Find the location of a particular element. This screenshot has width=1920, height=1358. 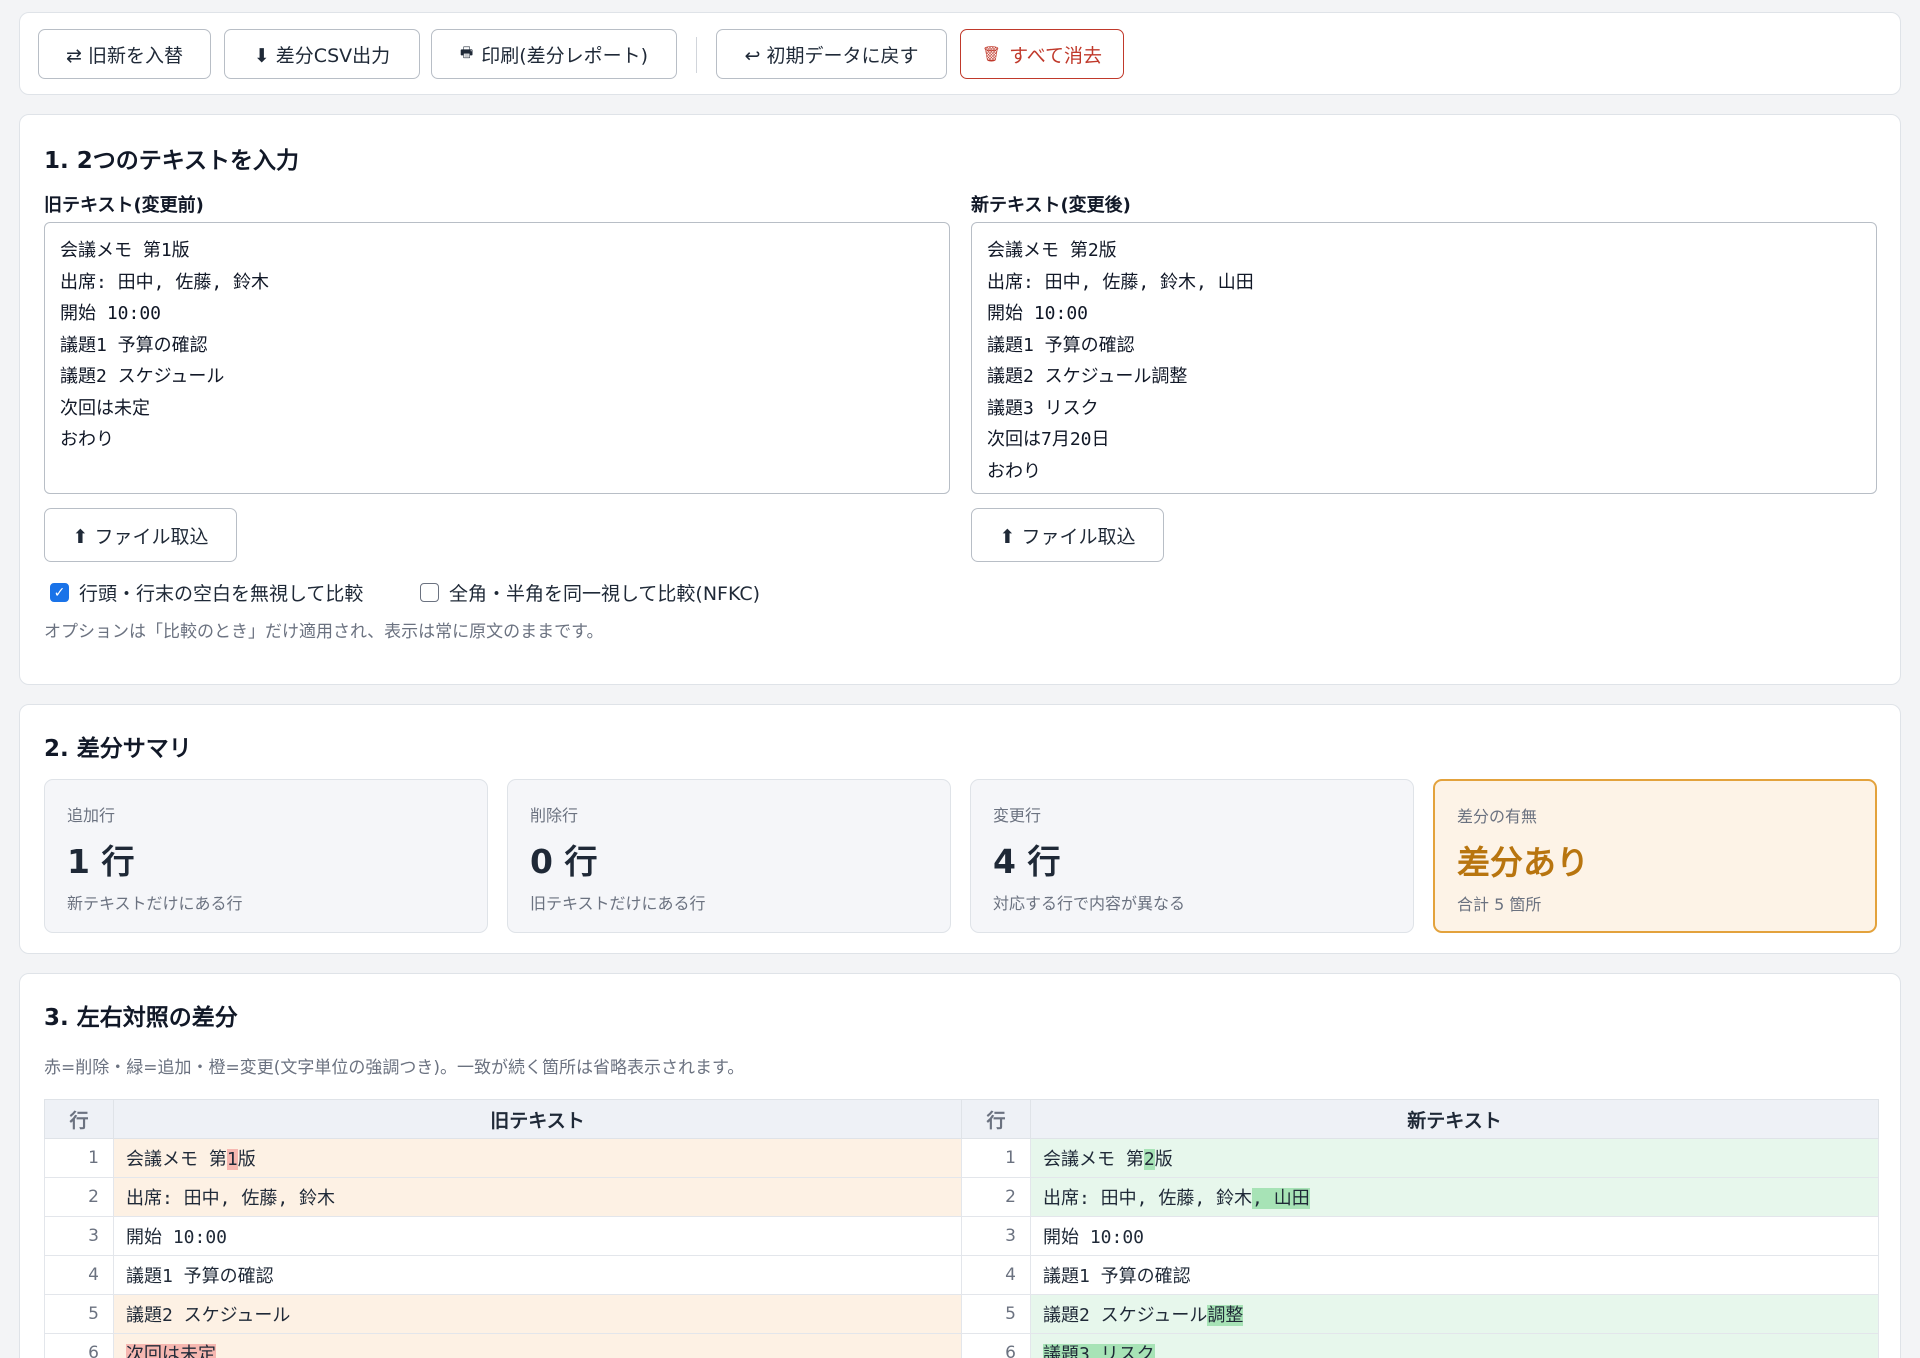

reset-button: ↩ 初期データに戻す is located at coordinates (831, 54).